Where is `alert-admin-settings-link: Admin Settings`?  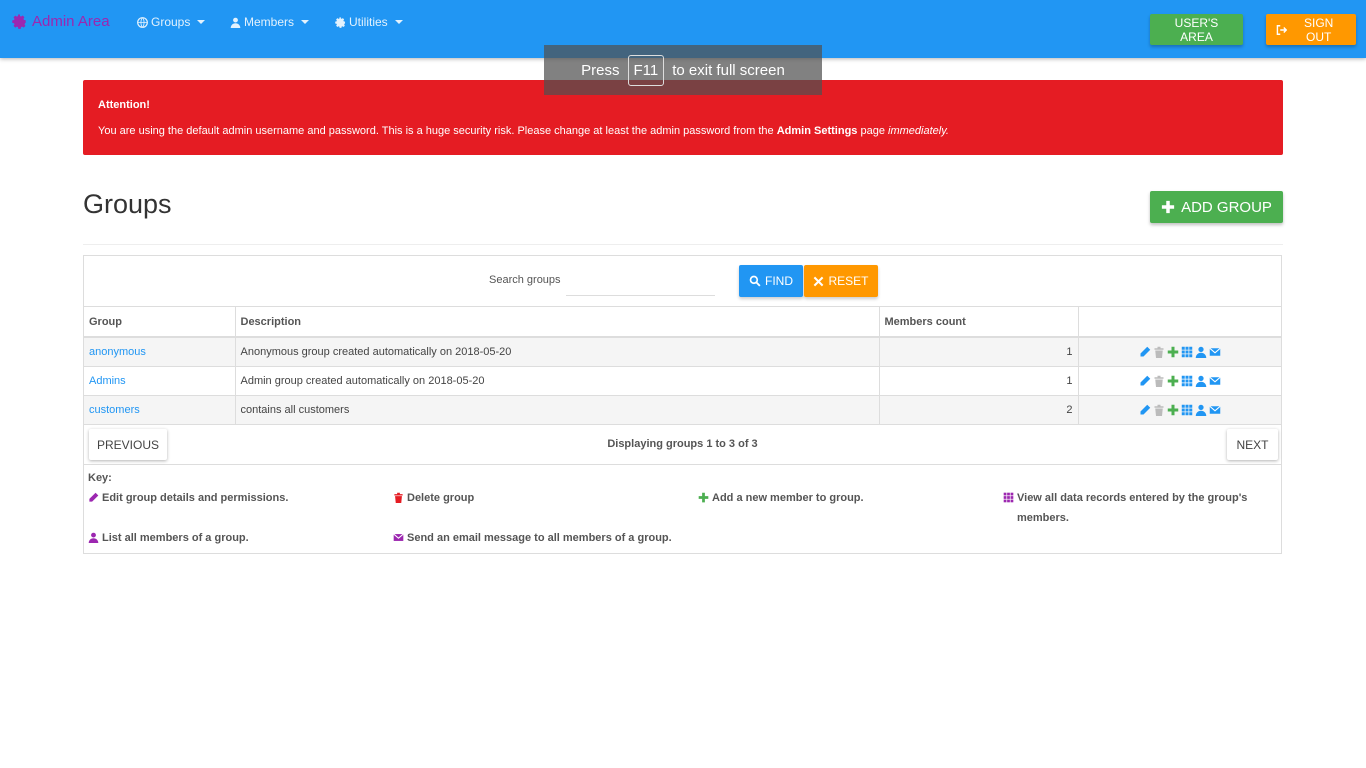 alert-admin-settings-link: Admin Settings is located at coordinates (817, 131).